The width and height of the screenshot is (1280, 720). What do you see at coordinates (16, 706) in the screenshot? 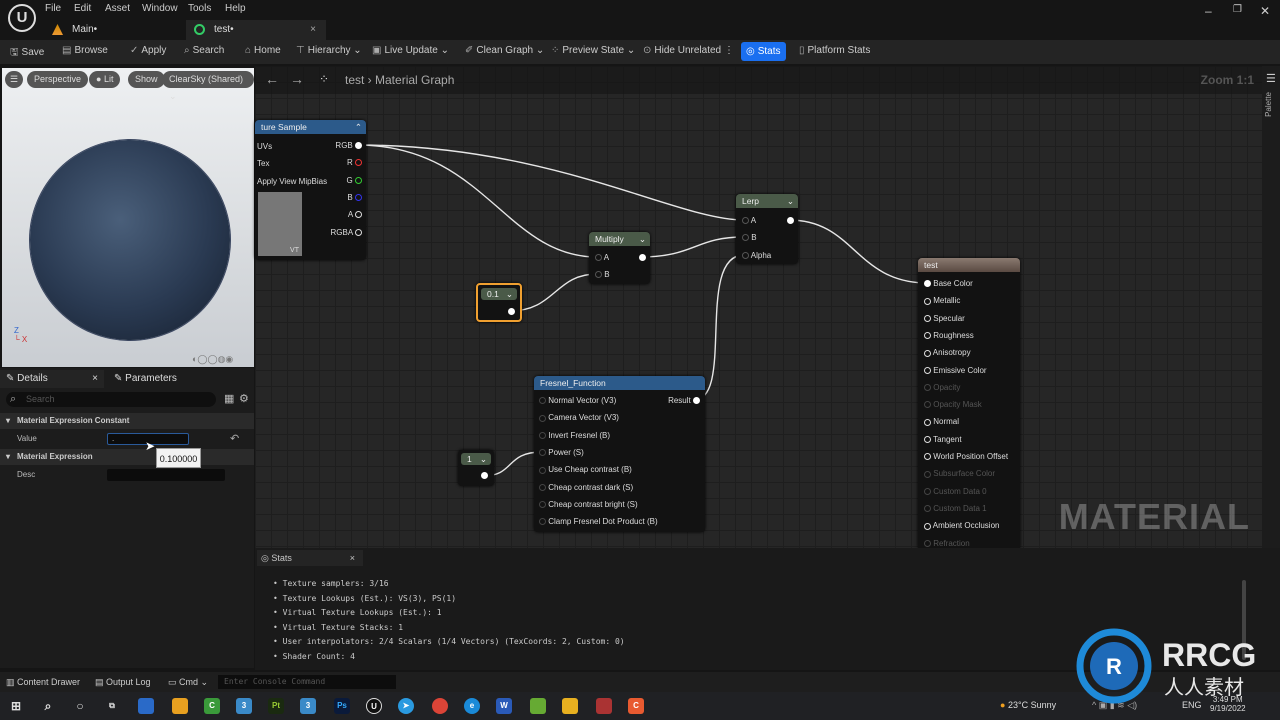
I see `windows-start-icon: ⊞` at bounding box center [16, 706].